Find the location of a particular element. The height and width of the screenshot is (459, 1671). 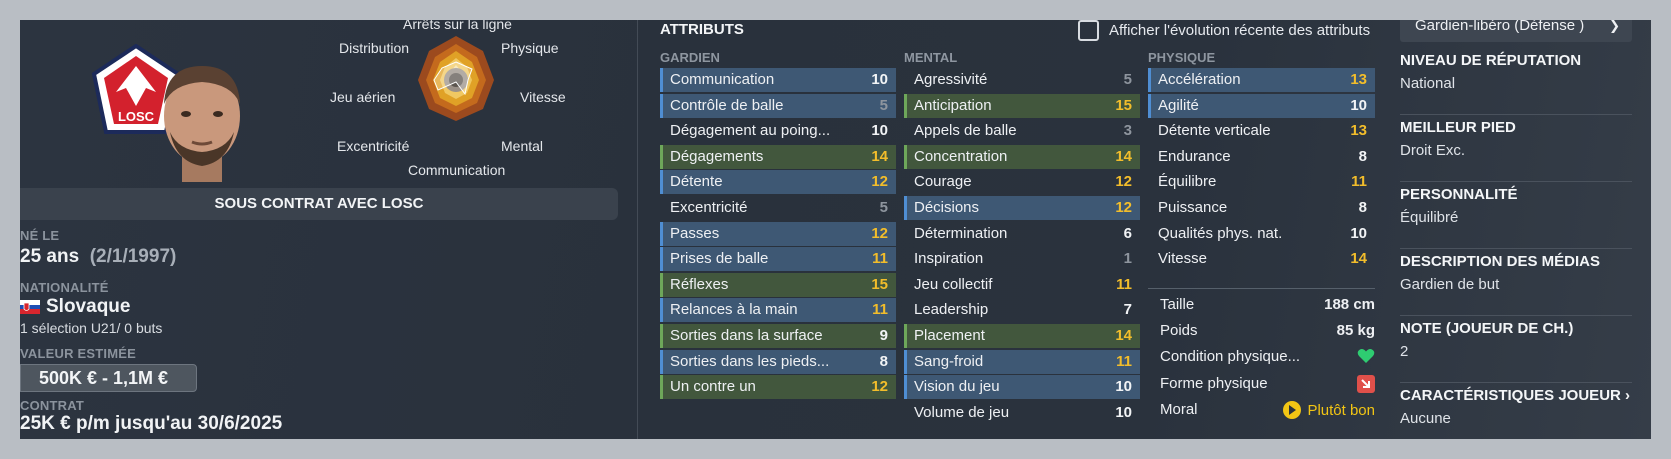

attribute-row: Équilibre 11 is located at coordinates (1261, 182).